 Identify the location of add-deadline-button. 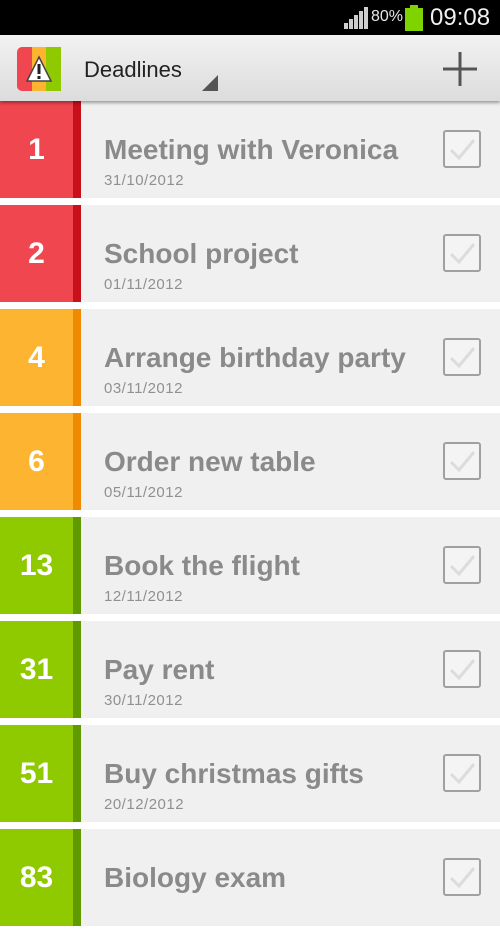
(460, 69).